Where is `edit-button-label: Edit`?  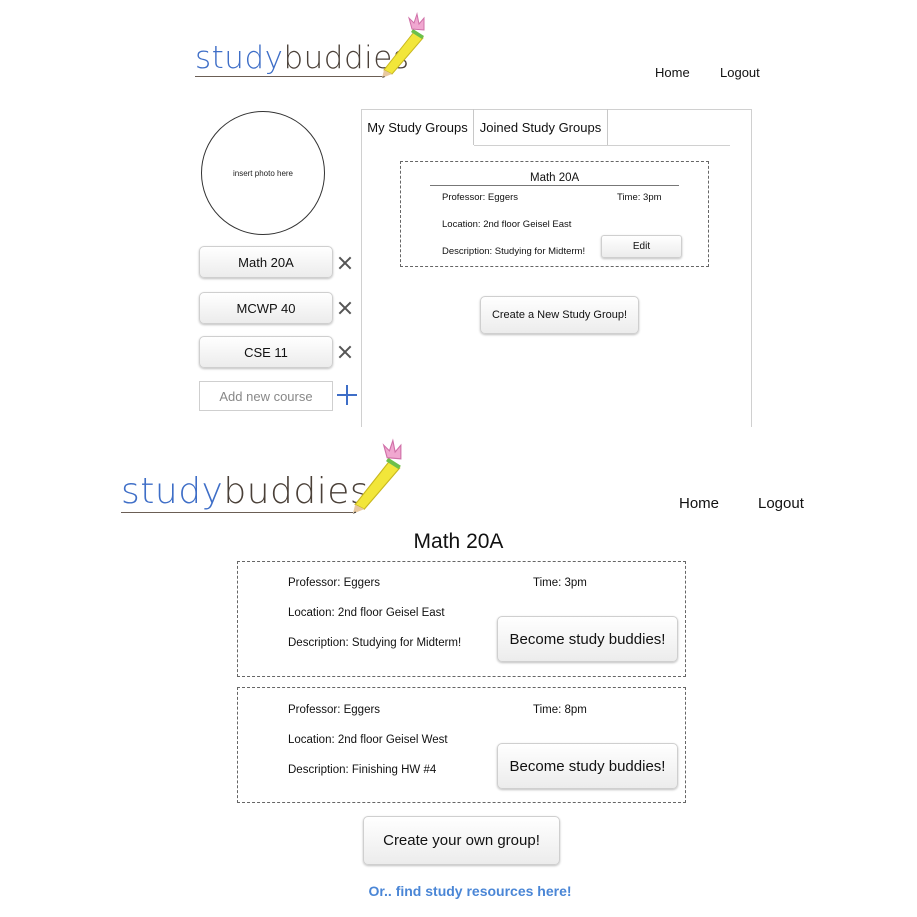 edit-button-label: Edit is located at coordinates (641, 246).